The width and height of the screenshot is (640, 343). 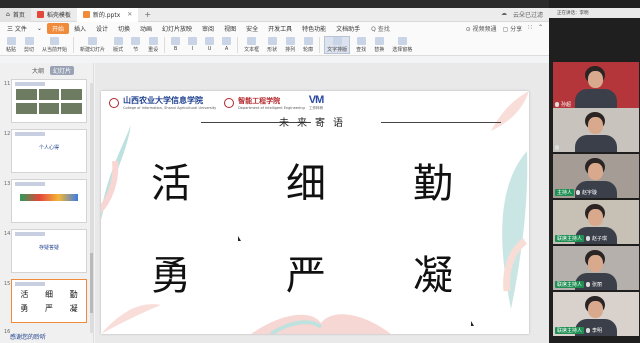 I want to click on pane-tabs: 大纲 幻灯片, so click(x=46, y=69).